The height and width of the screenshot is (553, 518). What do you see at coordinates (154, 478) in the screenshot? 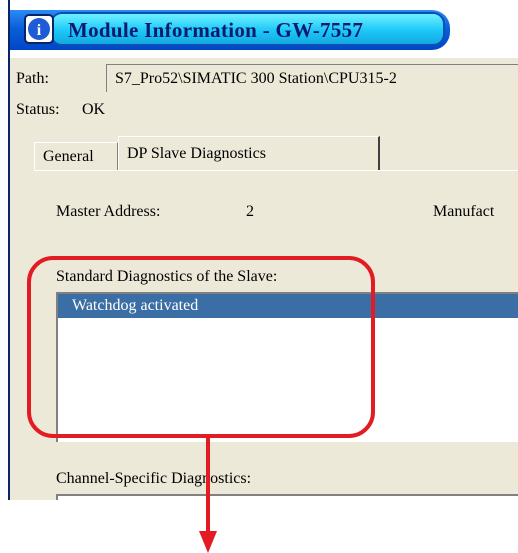
I see `channel-diagnostics-label: Channel-Specific Diagnostics:` at bounding box center [154, 478].